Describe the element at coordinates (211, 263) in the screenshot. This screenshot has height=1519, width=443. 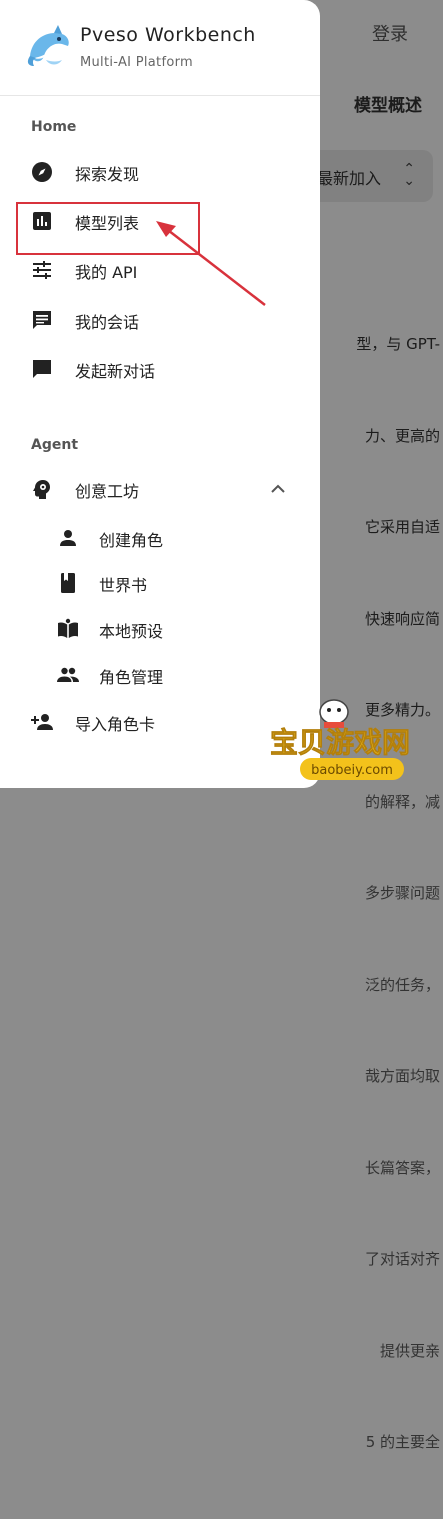
I see `annotation-arrow-icon` at that location.